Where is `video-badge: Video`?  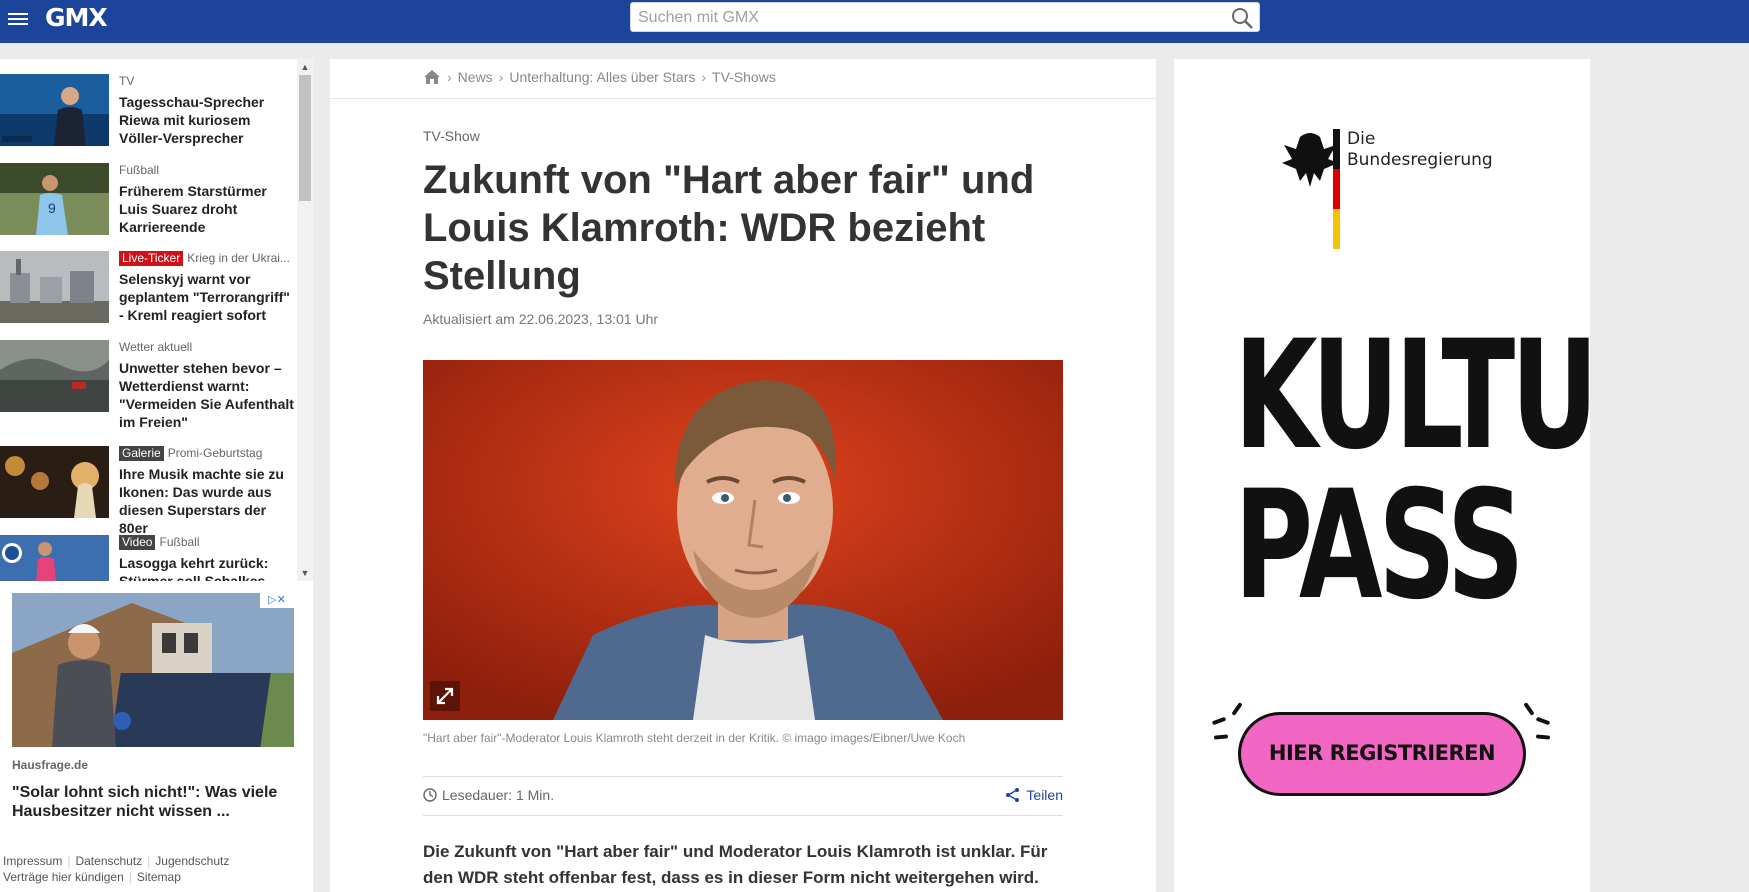
video-badge: Video is located at coordinates (137, 542).